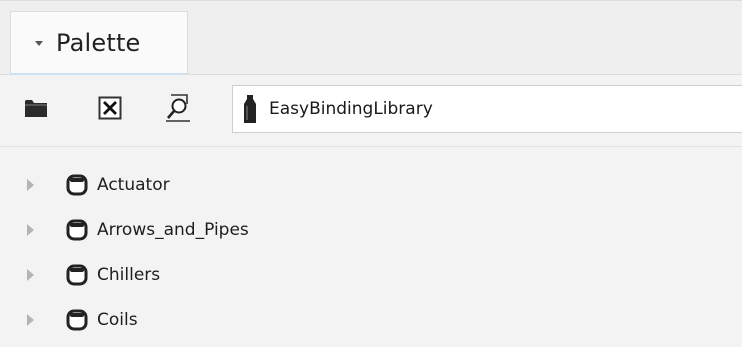 Image resolution: width=742 pixels, height=347 pixels. Describe the element at coordinates (129, 275) in the screenshot. I see `tree-item-label: Chillers` at that location.